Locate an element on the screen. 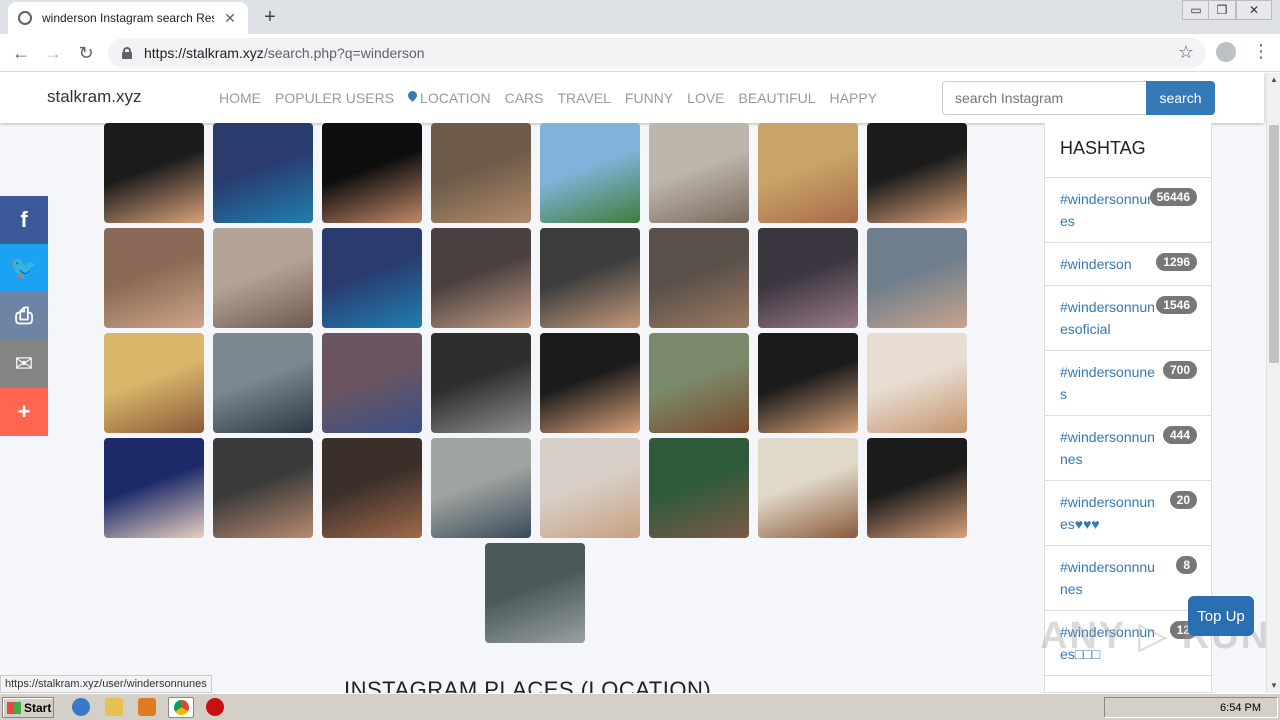 Image resolution: width=1280 pixels, height=720 pixels. top-up-button: Top Up is located at coordinates (1221, 616).